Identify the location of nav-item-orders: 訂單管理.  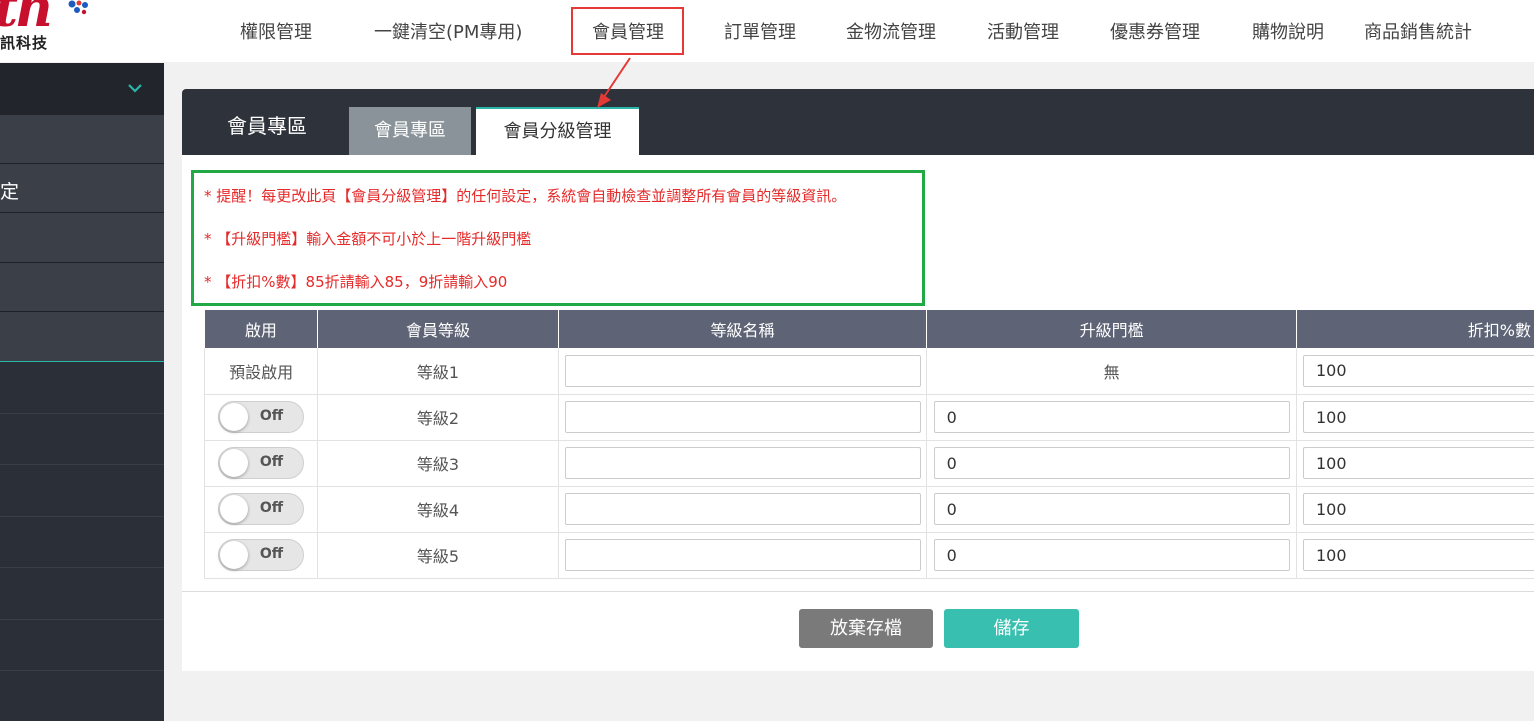
(760, 31).